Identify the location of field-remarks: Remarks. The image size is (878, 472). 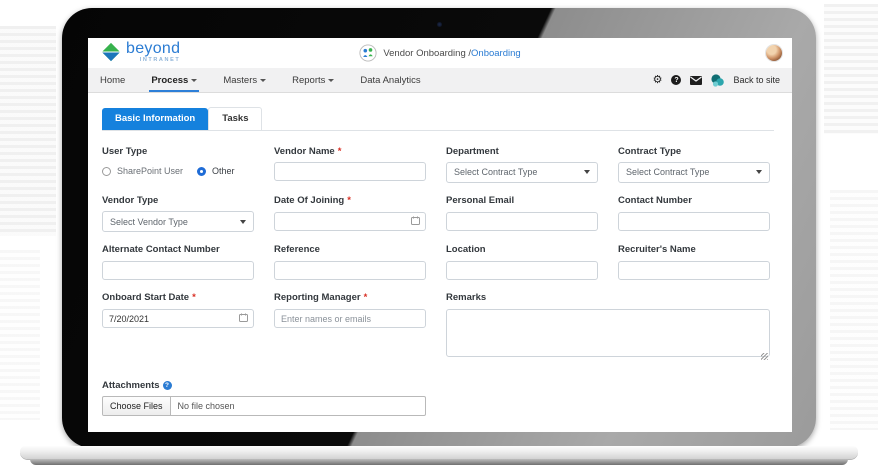
(608, 326).